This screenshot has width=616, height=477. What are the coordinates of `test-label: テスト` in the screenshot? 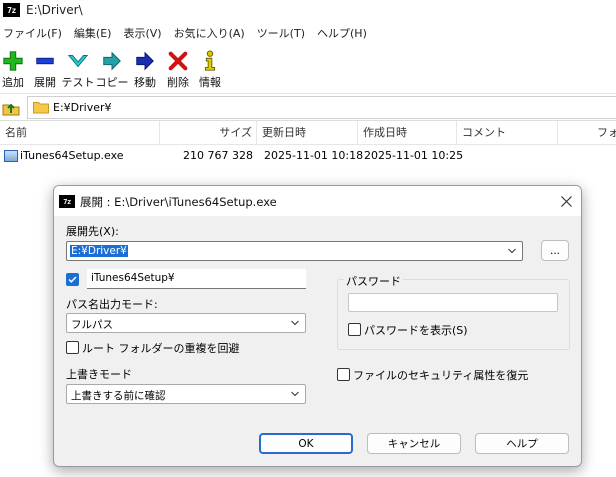 It's located at (78, 82).